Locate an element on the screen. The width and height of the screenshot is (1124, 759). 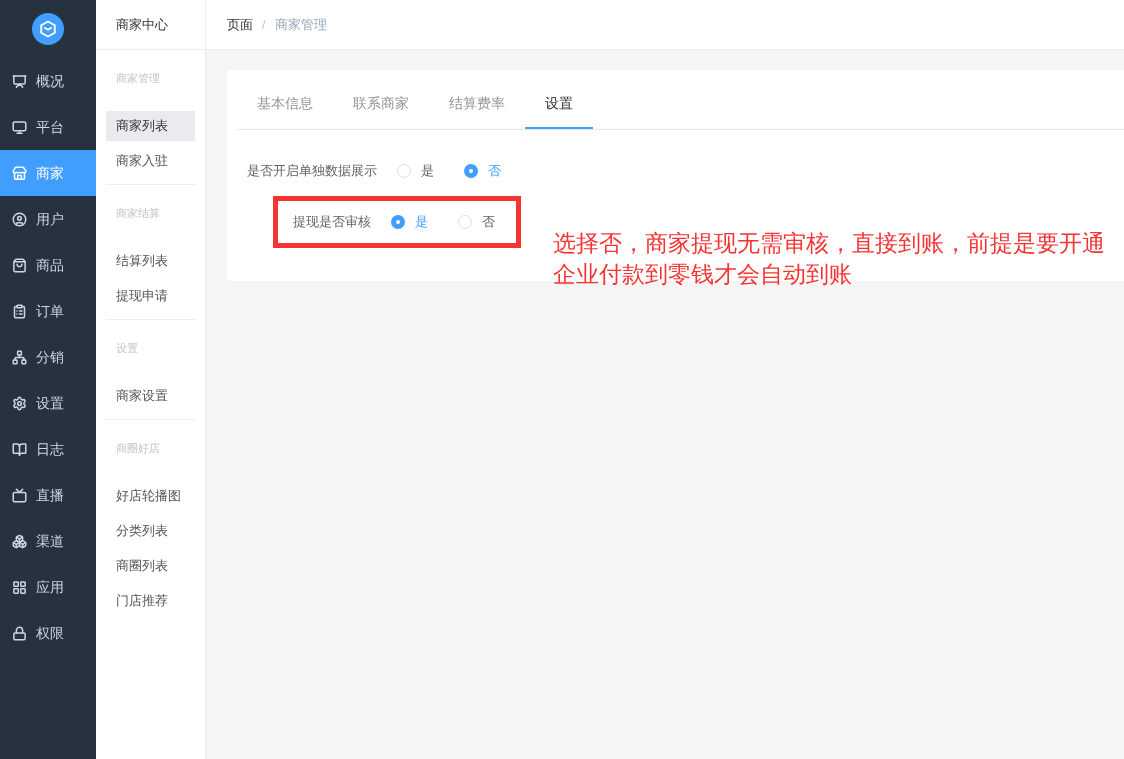
chart-board-icon is located at coordinates (19, 81).